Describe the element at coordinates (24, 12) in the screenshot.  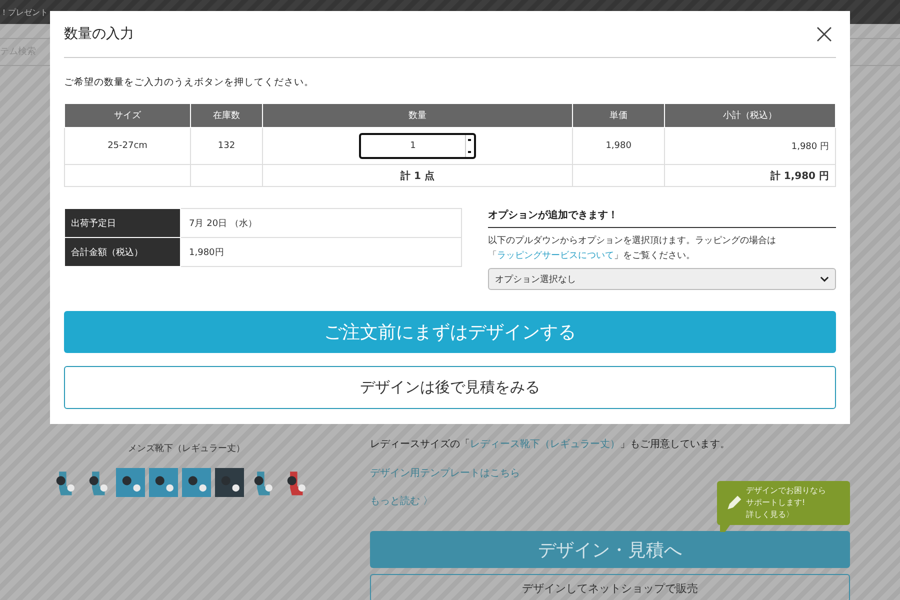
I see `banner-text: ！プレゼント` at that location.